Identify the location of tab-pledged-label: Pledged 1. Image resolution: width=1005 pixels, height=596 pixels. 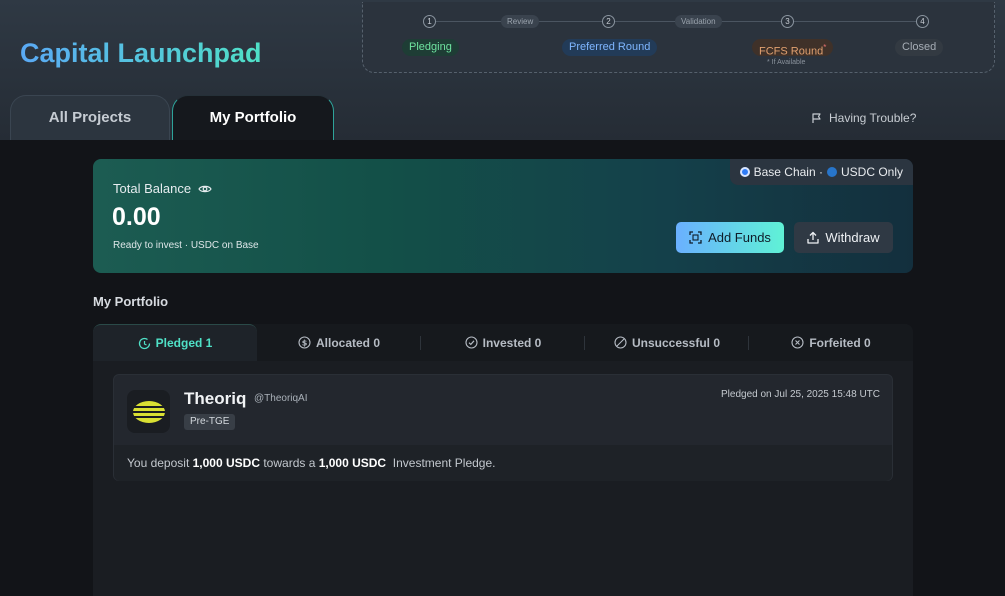
(184, 343).